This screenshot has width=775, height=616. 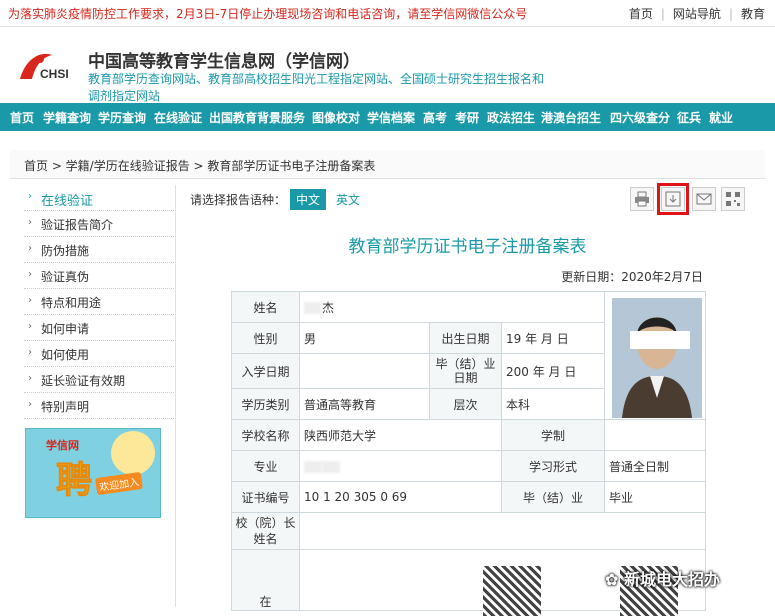 I want to click on label-gender: 性别, so click(x=265, y=338).